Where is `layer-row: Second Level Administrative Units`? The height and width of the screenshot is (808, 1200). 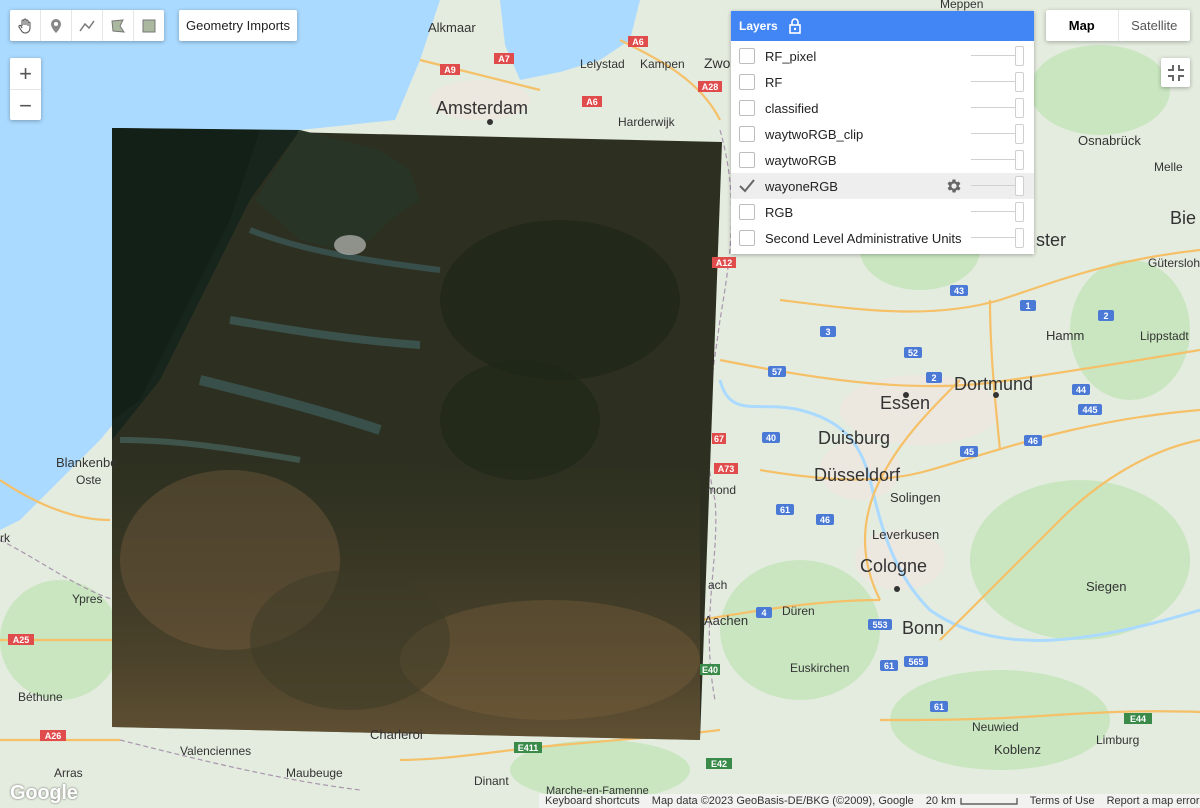
layer-row: Second Level Administrative Units is located at coordinates (882, 238).